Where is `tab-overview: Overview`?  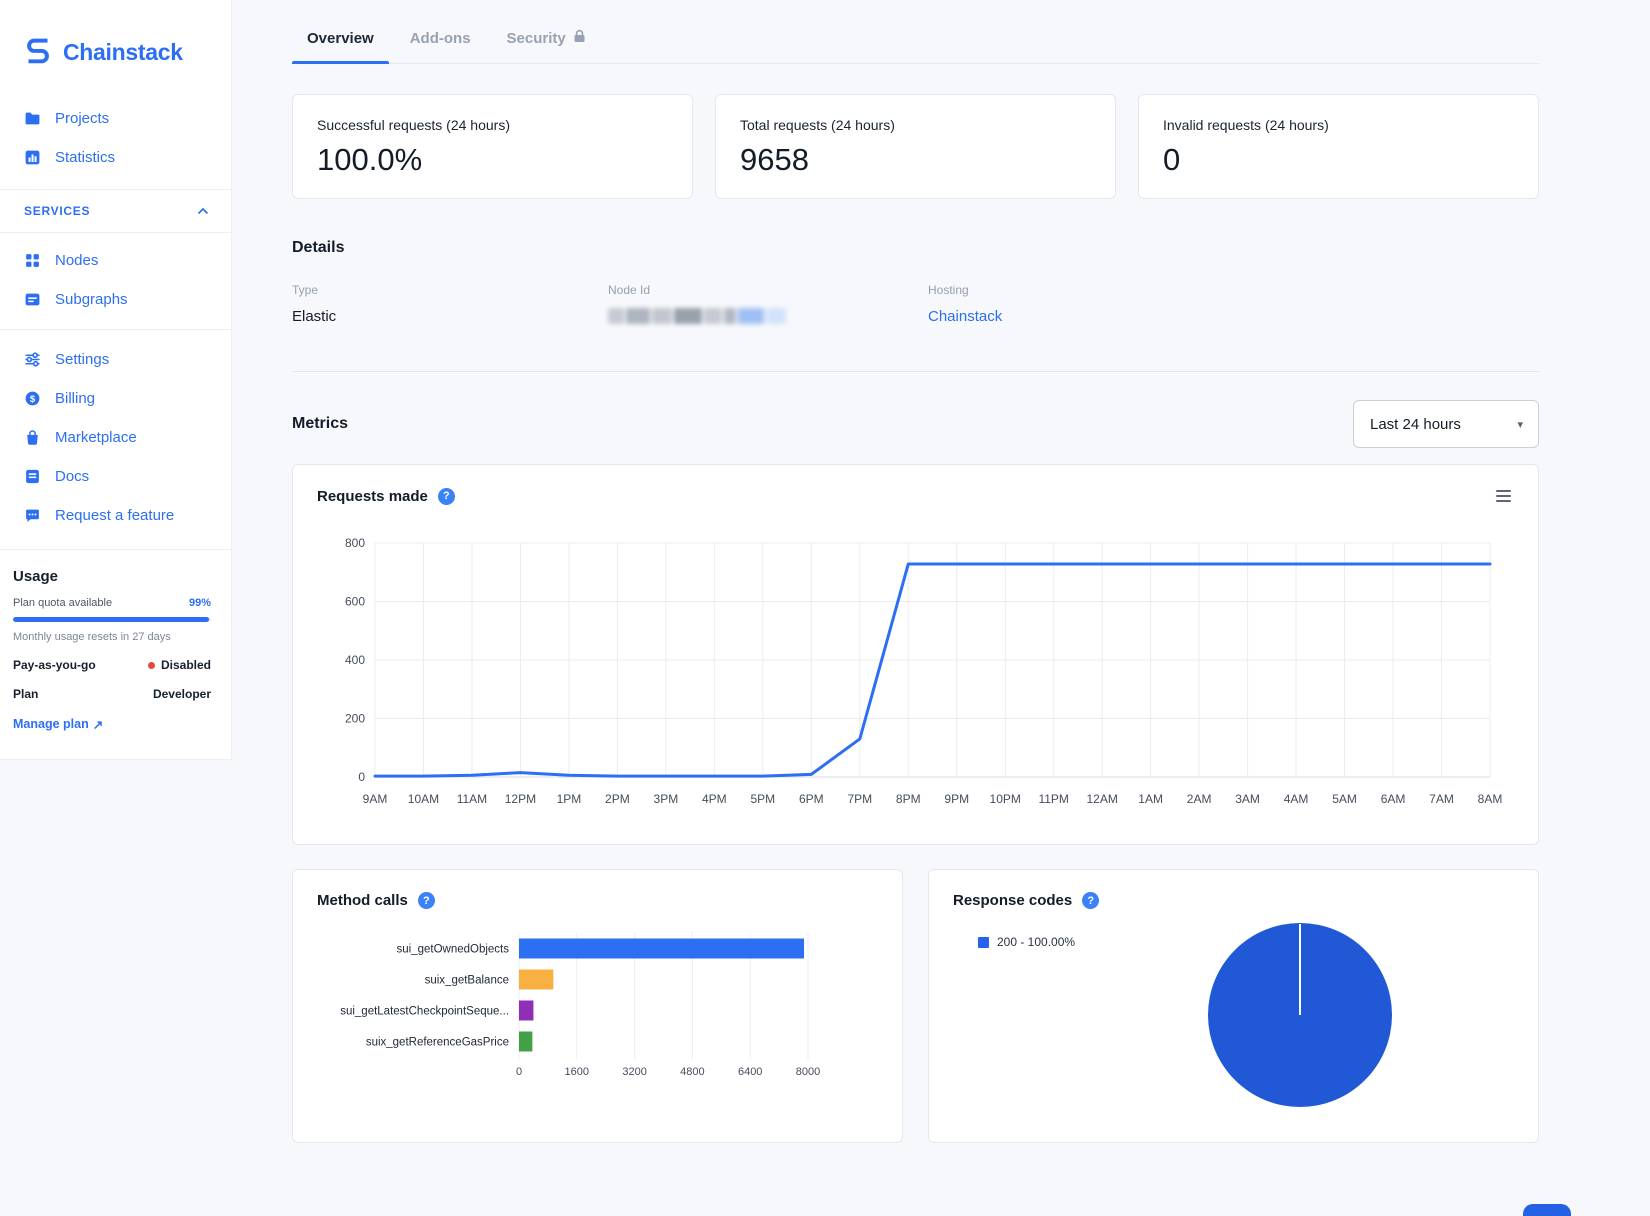 tab-overview: Overview is located at coordinates (340, 42).